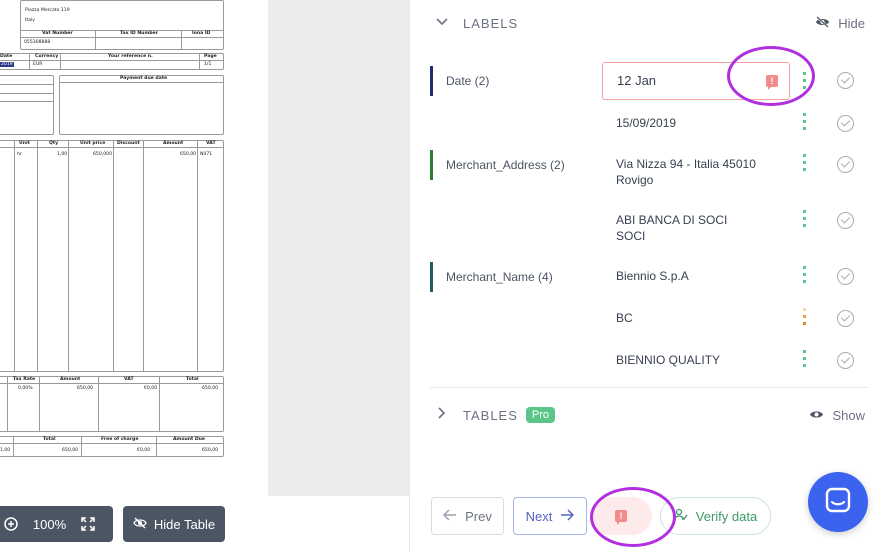 This screenshot has width=888, height=552. What do you see at coordinates (499, 277) in the screenshot?
I see `label-name: Merchant_Name (4)` at bounding box center [499, 277].